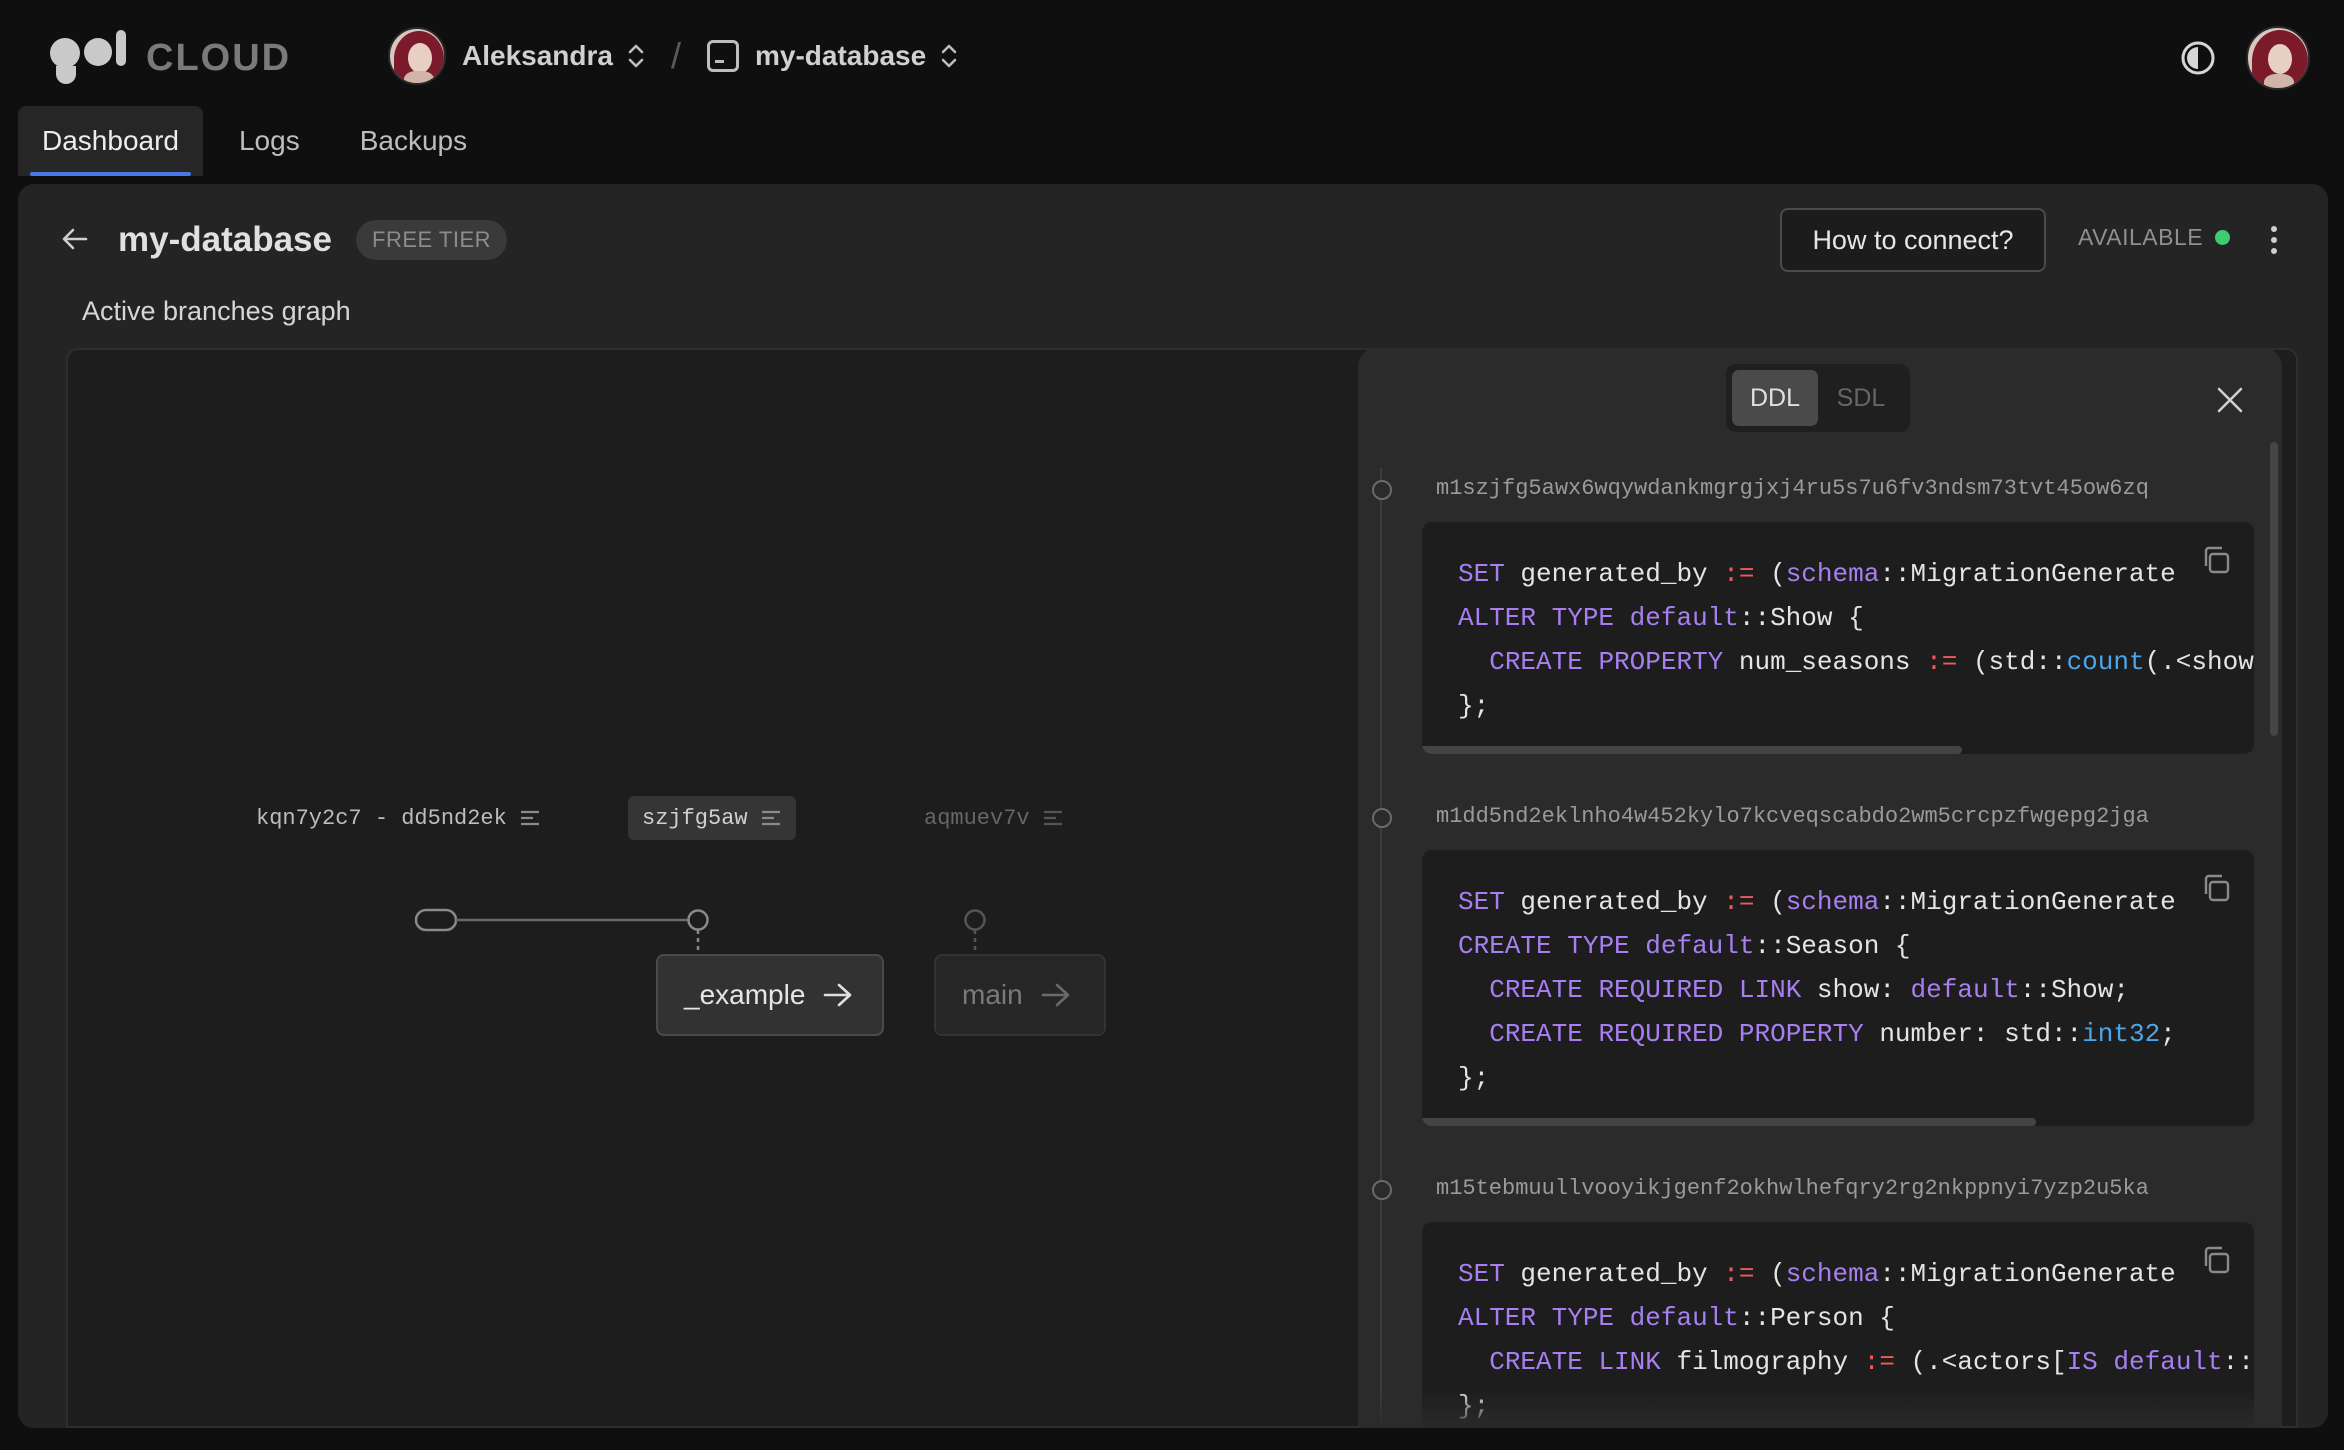 Image resolution: width=2344 pixels, height=1450 pixels. I want to click on main-tabs: Dashboard Logs Backups, so click(260, 141).